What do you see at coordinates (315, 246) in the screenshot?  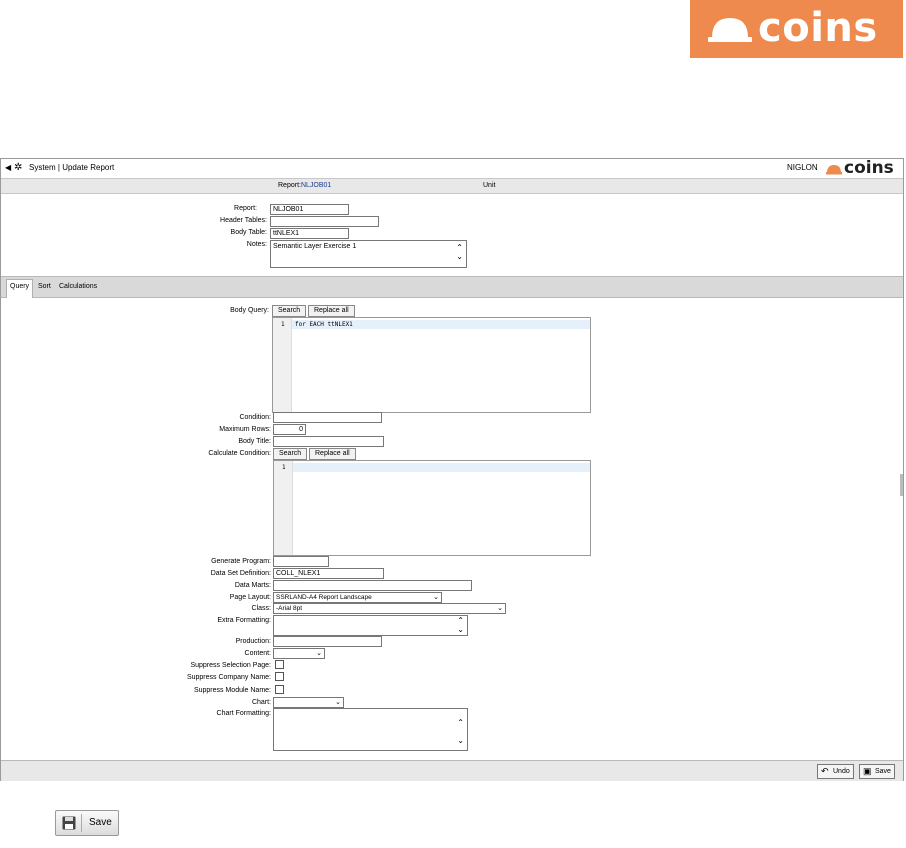 I see `notes-text: Semantic Layer Exercise 1` at bounding box center [315, 246].